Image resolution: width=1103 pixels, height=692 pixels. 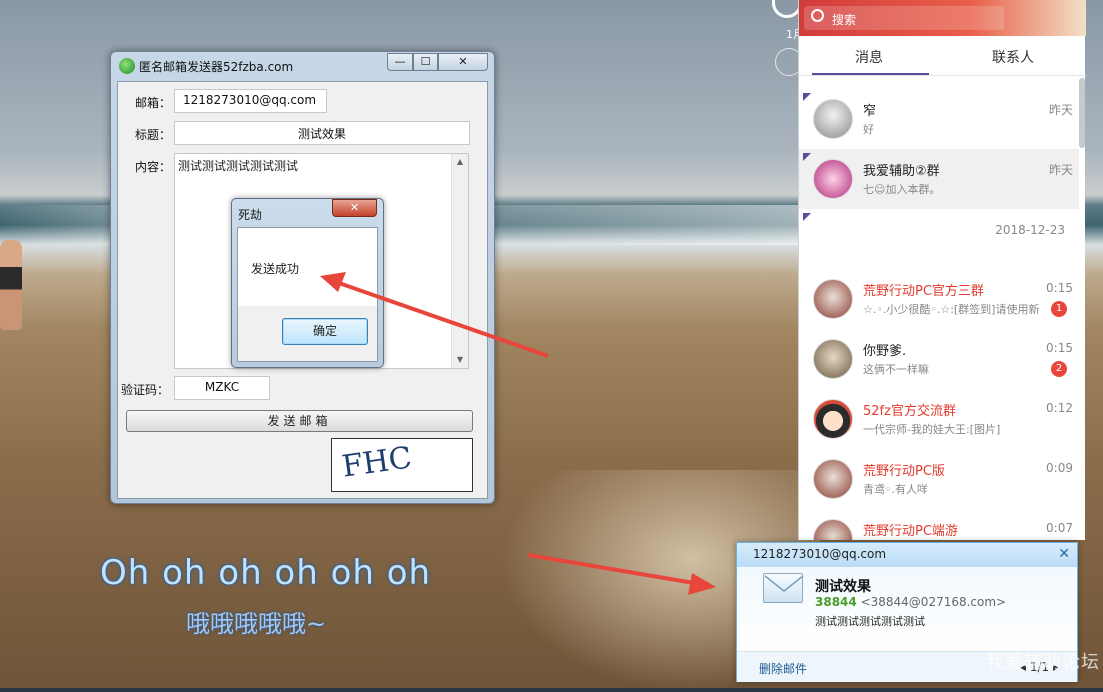 I want to click on envelope-icon, so click(x=783, y=588).